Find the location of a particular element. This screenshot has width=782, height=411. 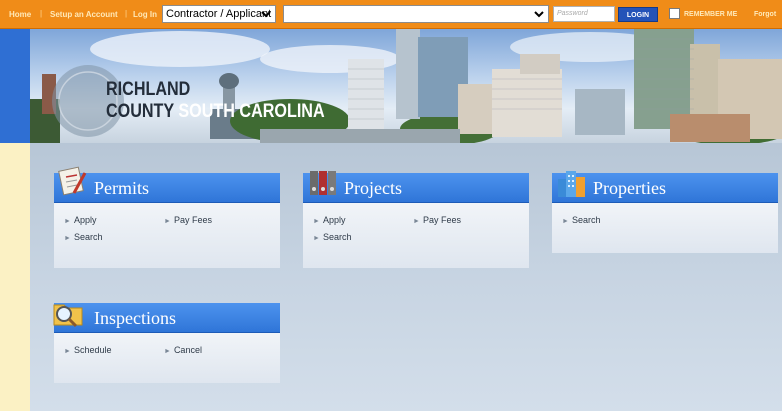

projects-apply-link: ► Apply is located at coordinates (329, 220).